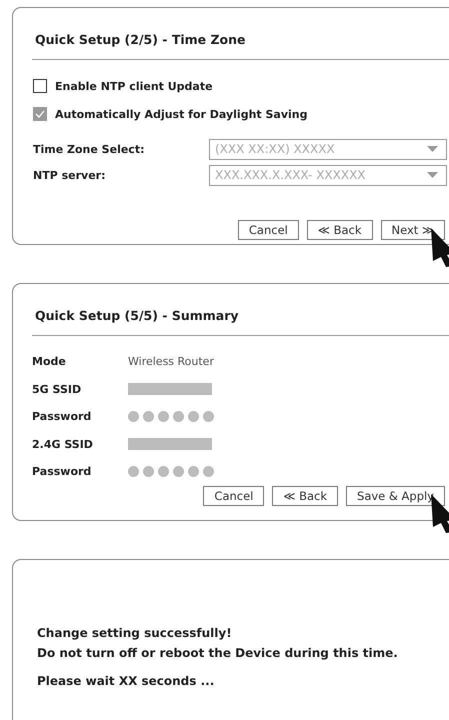 This screenshot has width=449, height=720. I want to click on panel-title: Quick Setup (2/5) - Time Zone, so click(140, 40).